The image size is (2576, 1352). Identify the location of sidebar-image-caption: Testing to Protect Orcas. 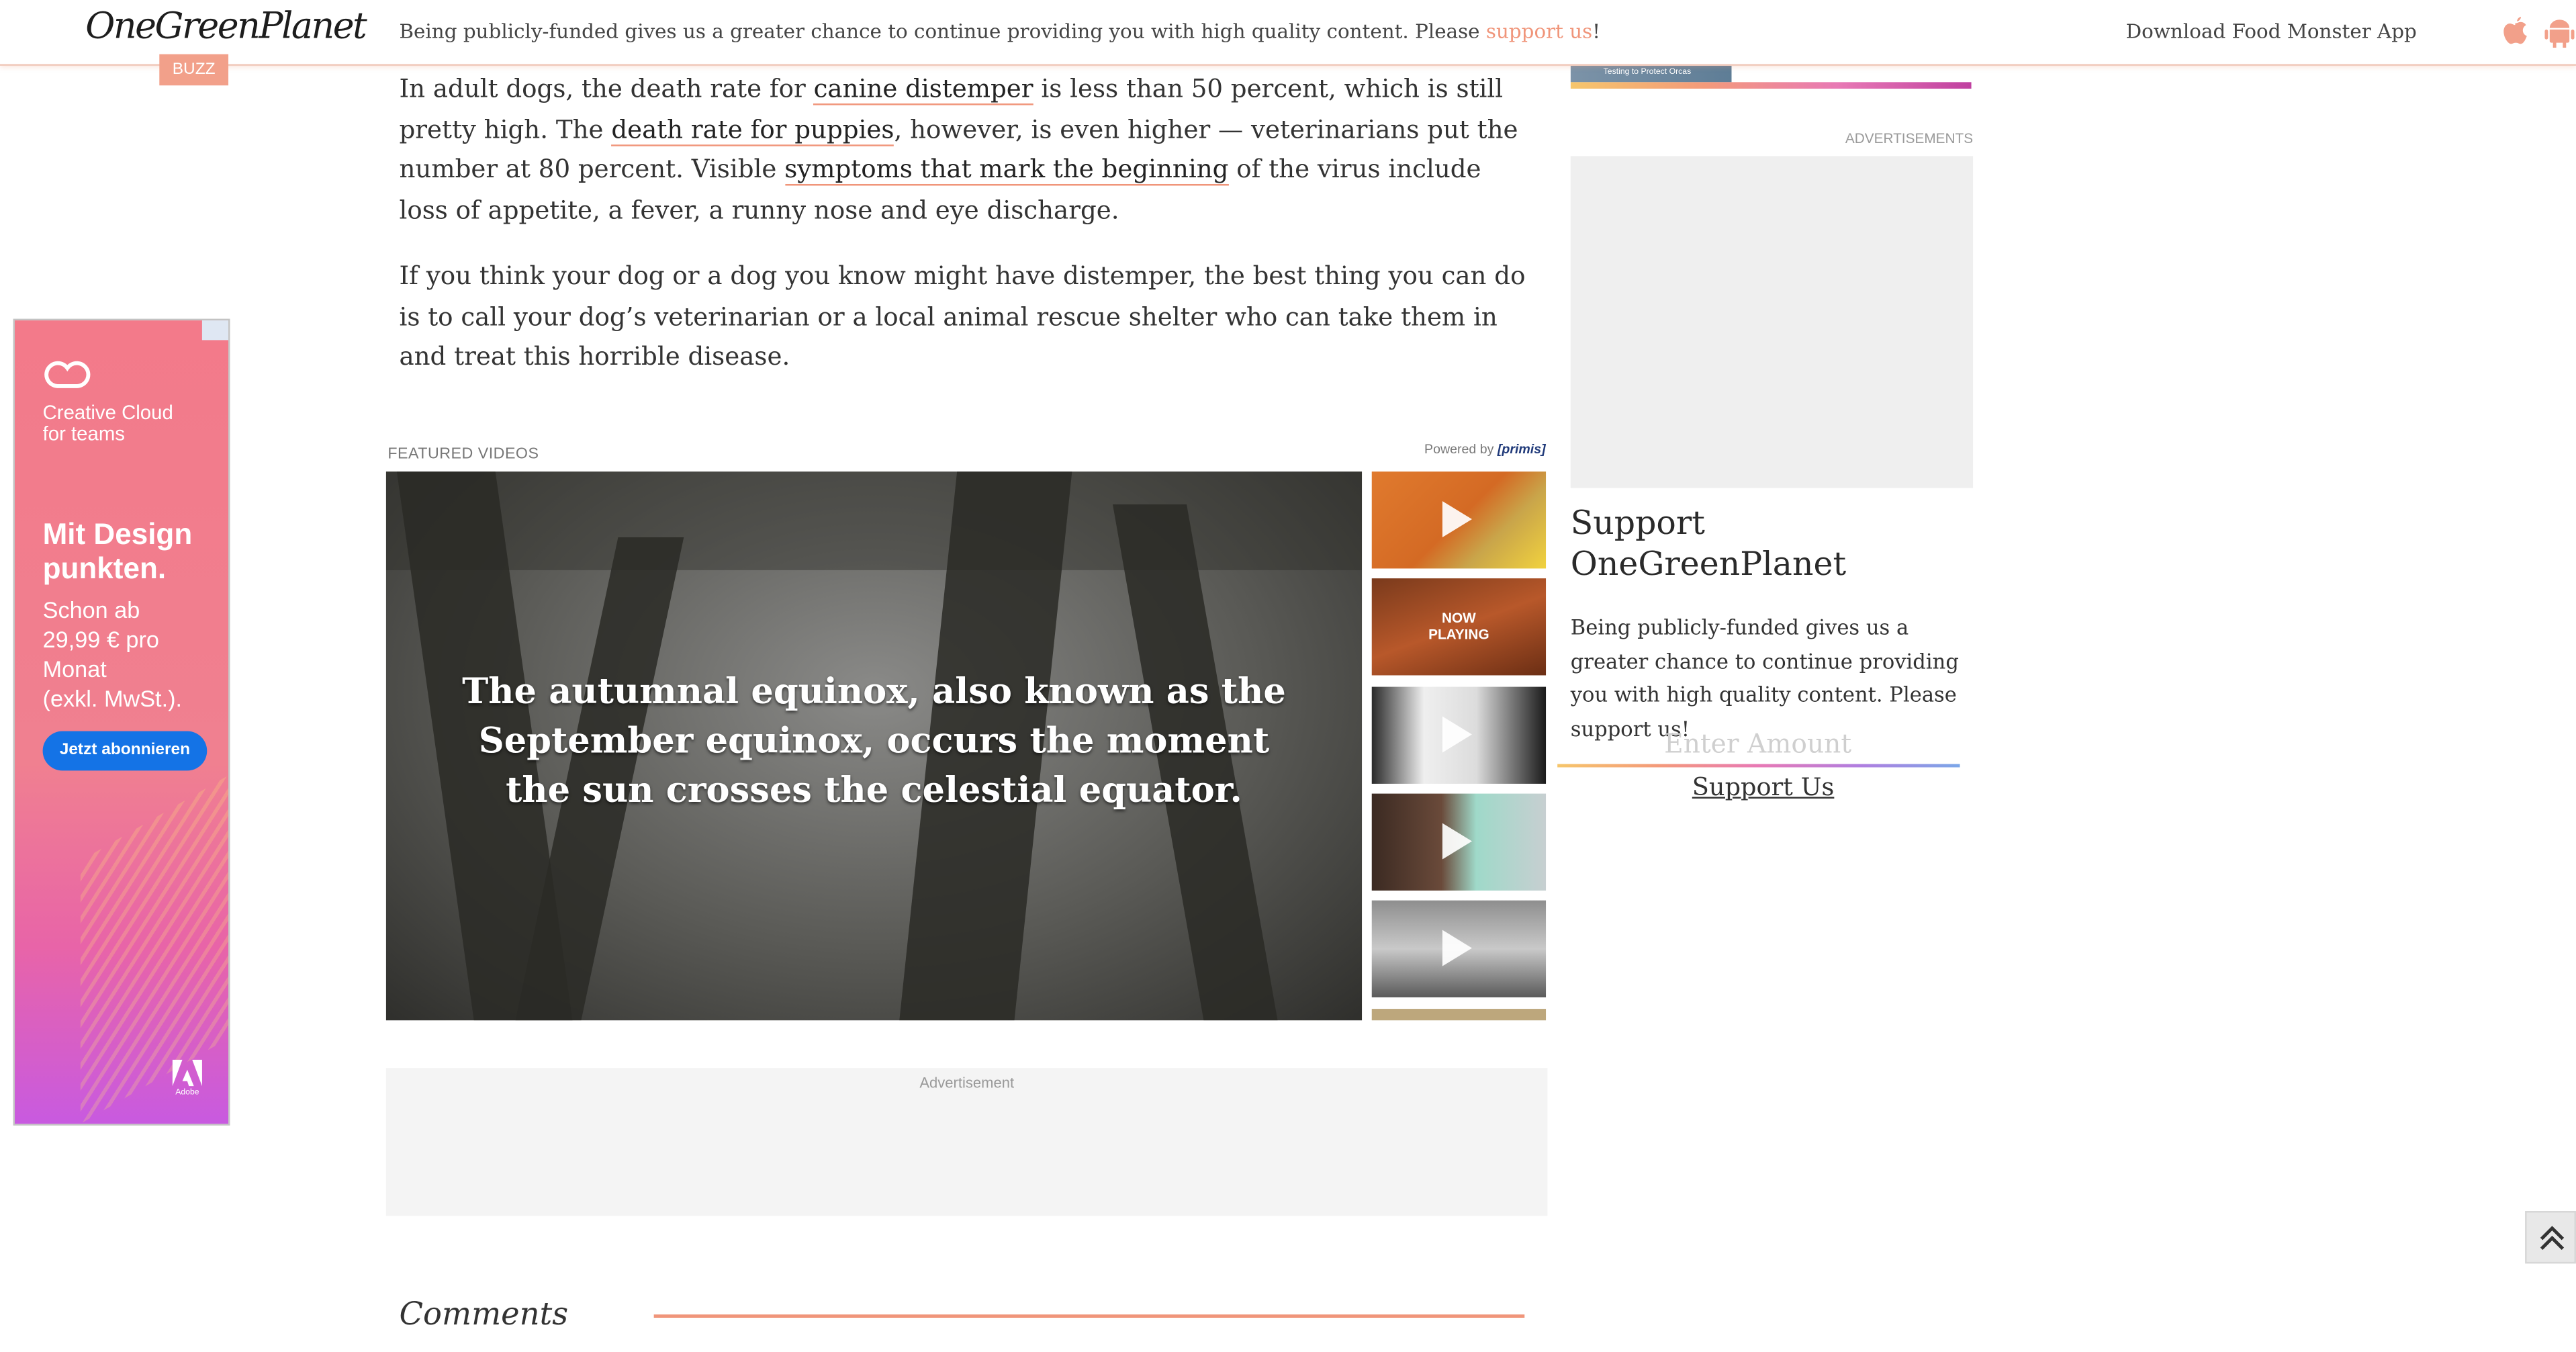
(1647, 72).